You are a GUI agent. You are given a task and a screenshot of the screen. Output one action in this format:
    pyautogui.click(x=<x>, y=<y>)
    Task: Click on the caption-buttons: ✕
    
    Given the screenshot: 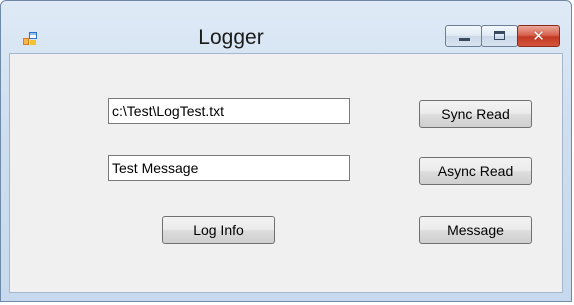 What is the action you would take?
    pyautogui.click(x=502, y=37)
    